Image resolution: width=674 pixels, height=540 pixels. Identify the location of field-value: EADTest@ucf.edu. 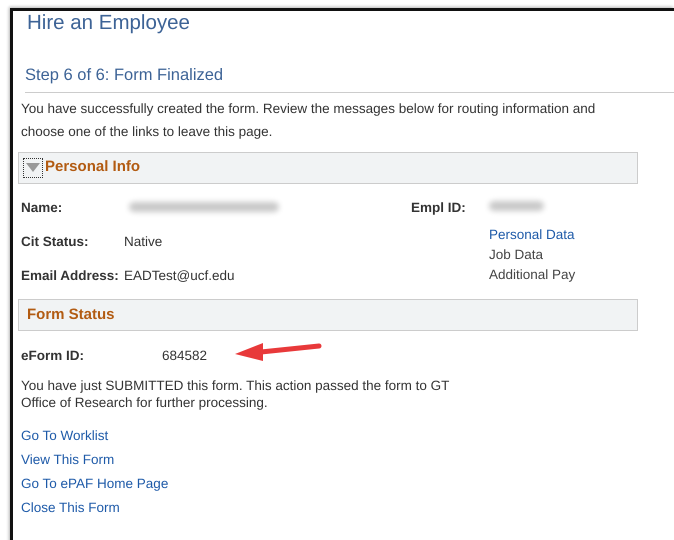
(179, 275).